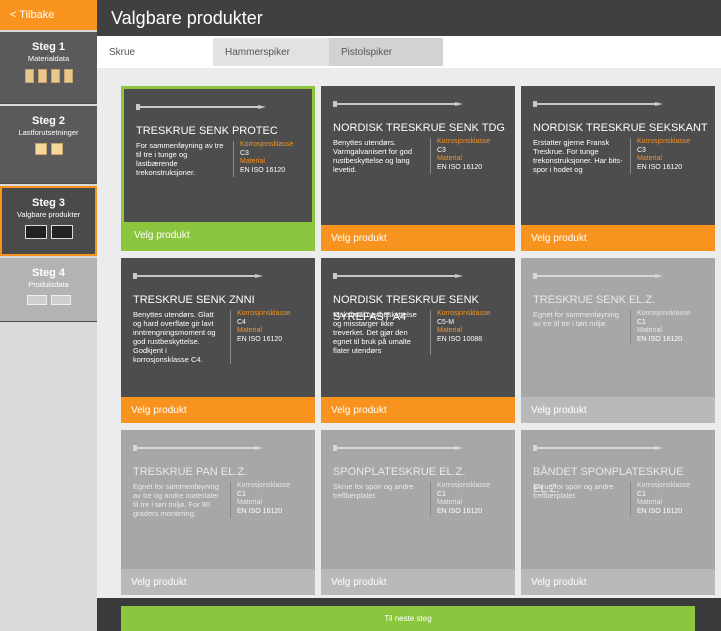 Image resolution: width=721 pixels, height=631 pixels. I want to click on page-title: Valgbare produkter, so click(409, 18).